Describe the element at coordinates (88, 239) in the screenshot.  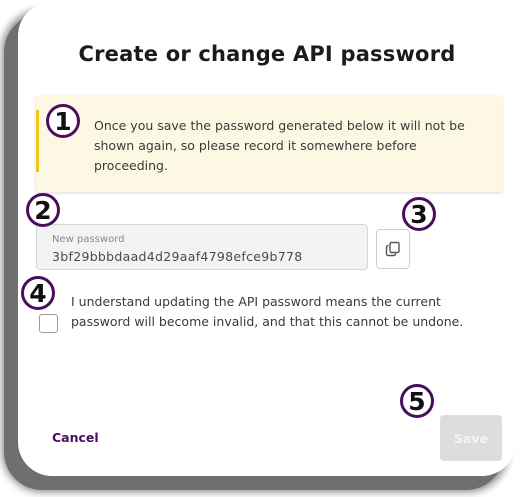
I see `new-password-label: New password` at that location.